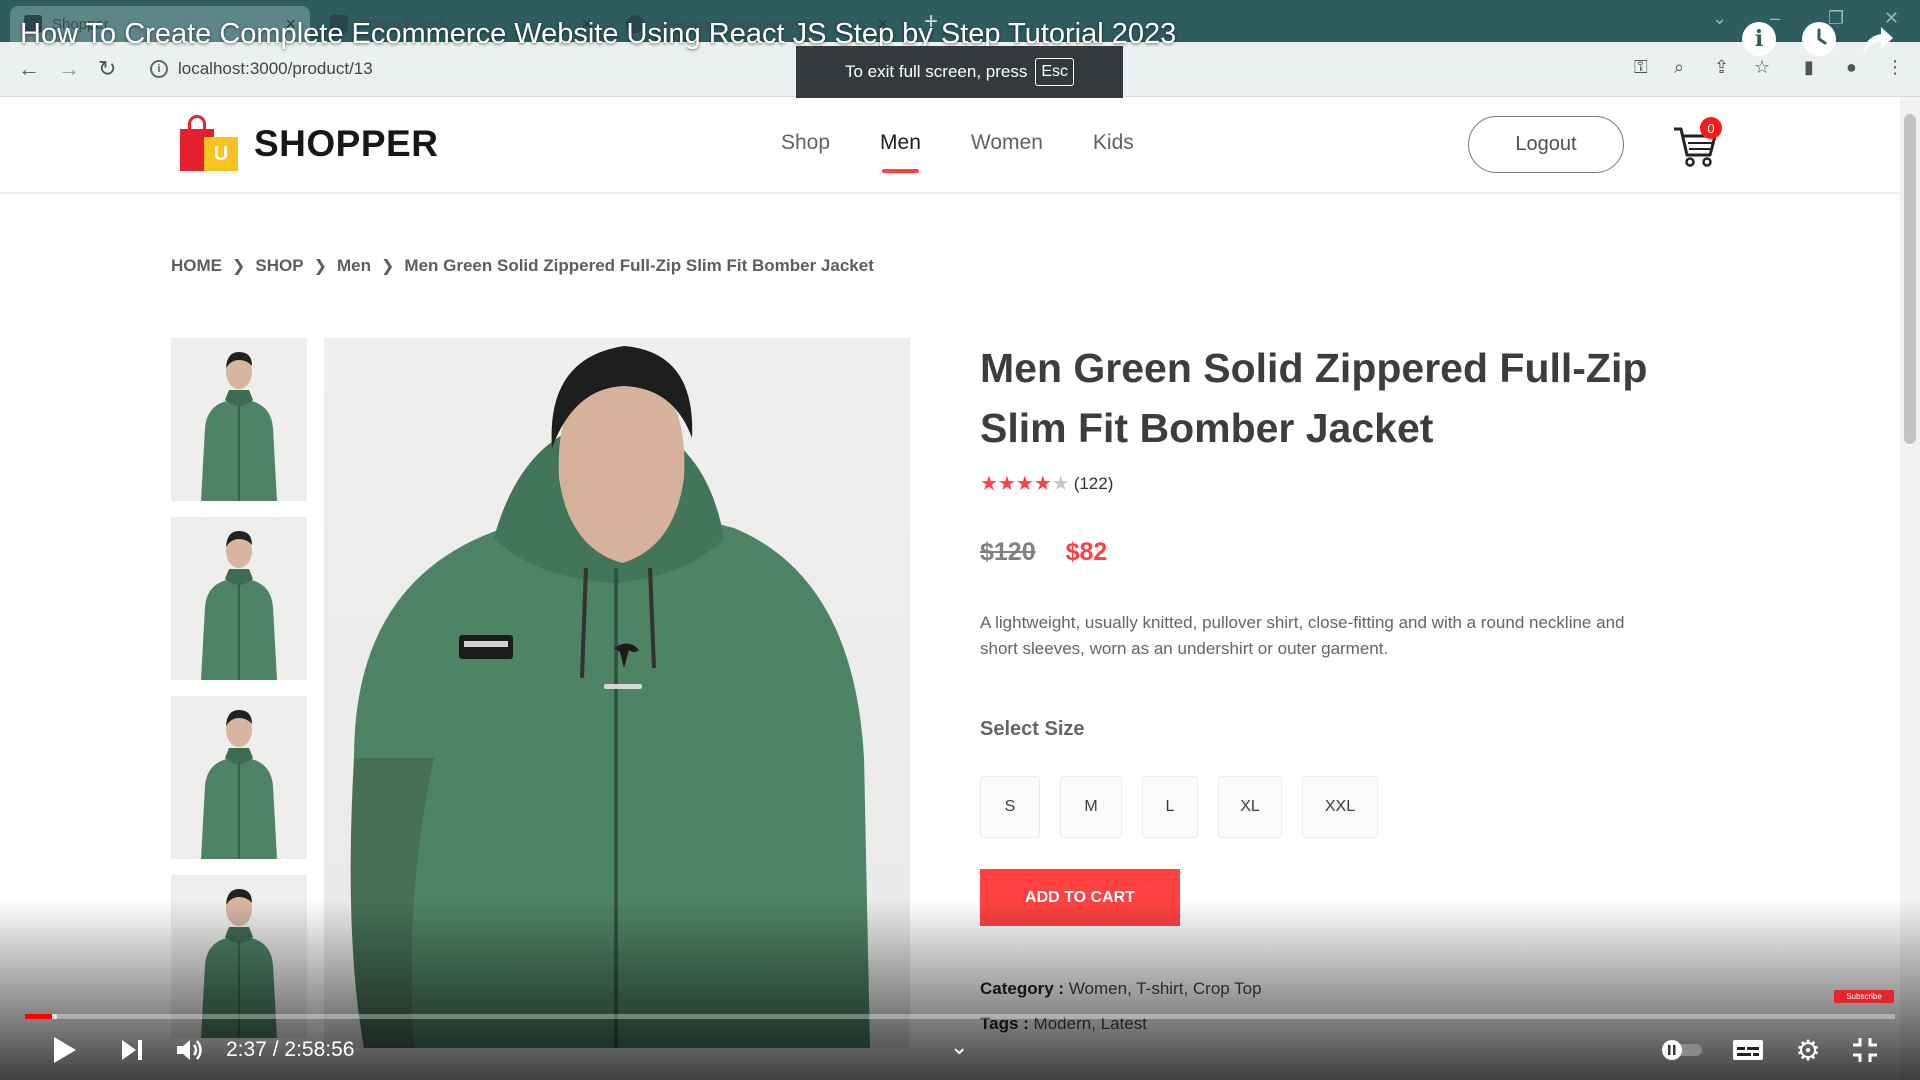  I want to click on size-option-m: M, so click(1091, 807).